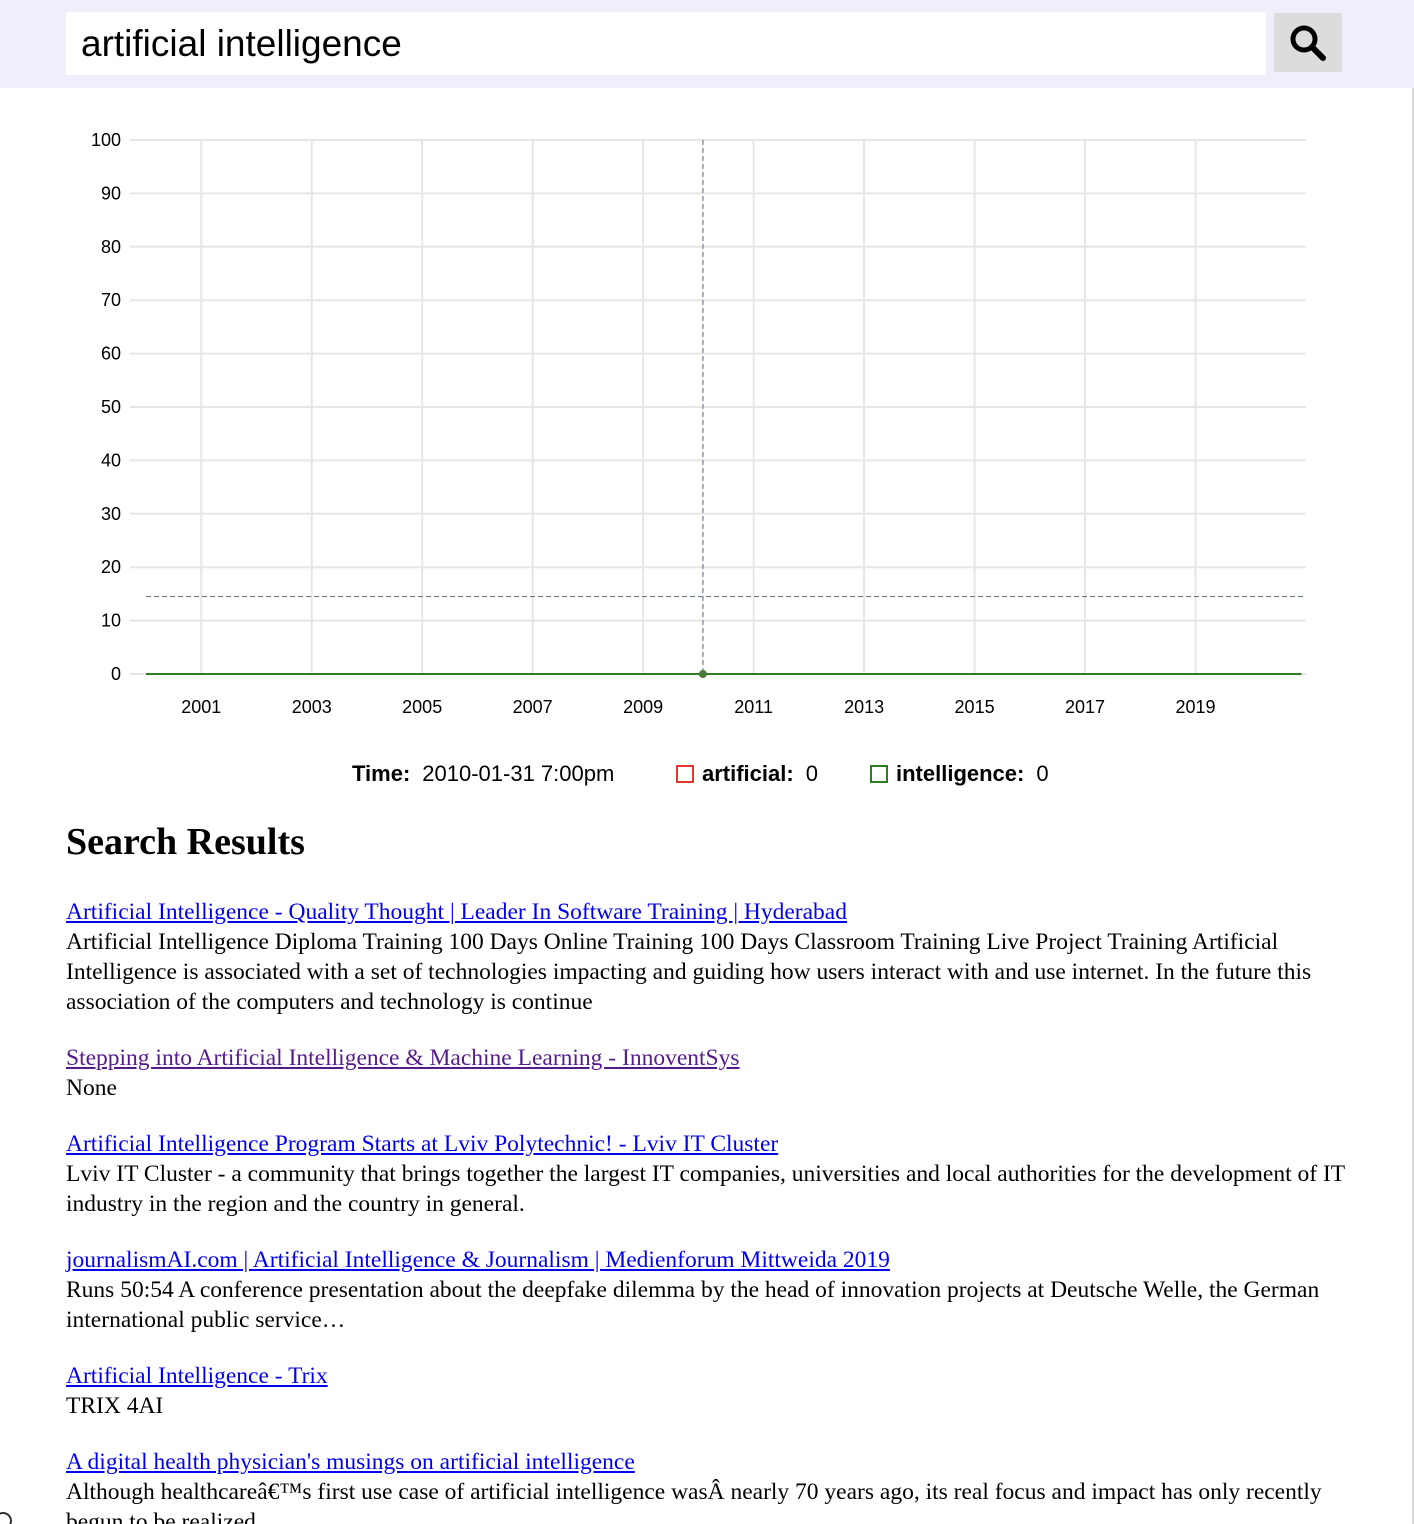  Describe the element at coordinates (533, 707) in the screenshot. I see `x-tick-label: 2007` at that location.